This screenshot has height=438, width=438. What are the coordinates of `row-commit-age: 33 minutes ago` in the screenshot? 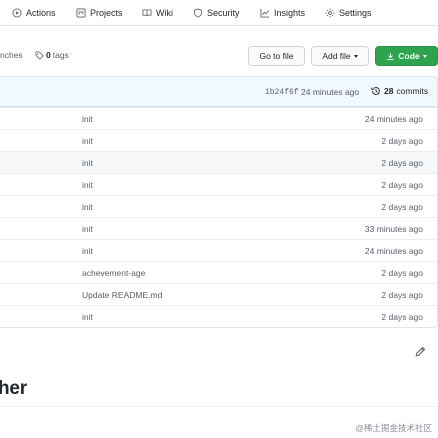 It's located at (393, 229).